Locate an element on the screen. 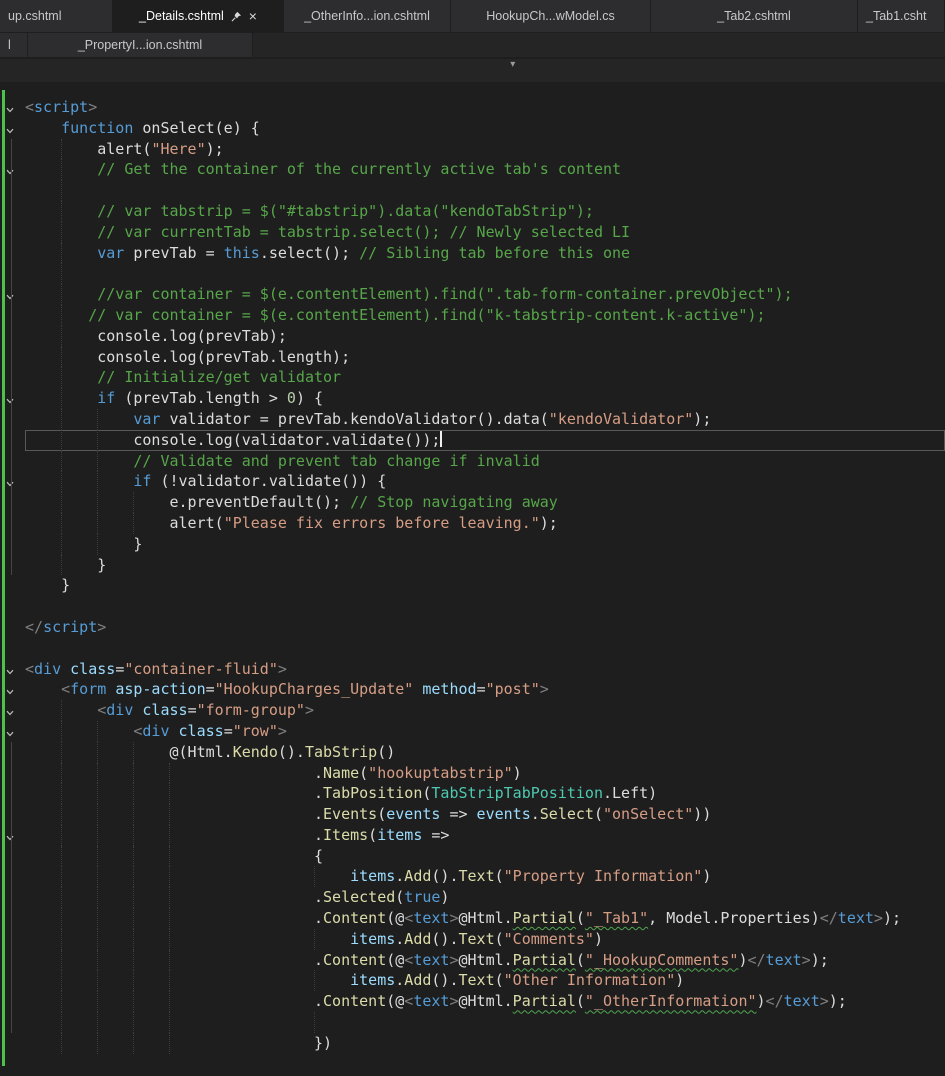 This screenshot has height=1076, width=945. code-line: }) is located at coordinates (472, 1043).